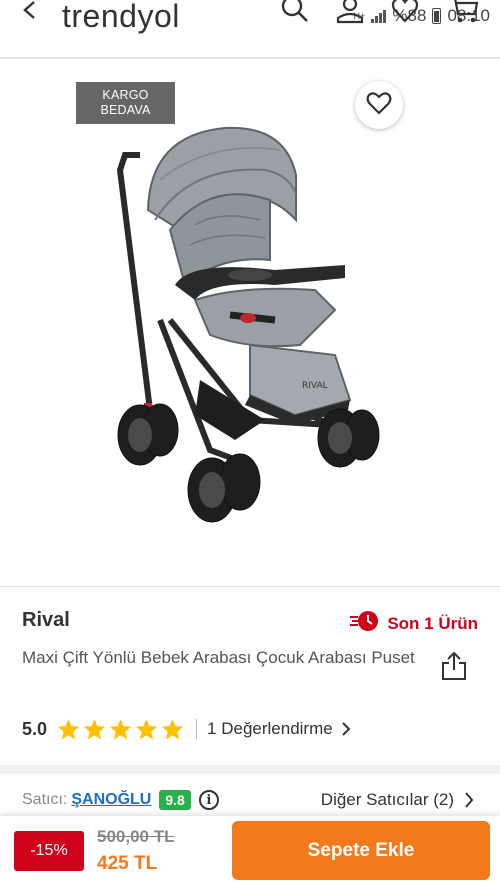 The image size is (500, 888). I want to click on other-sellers-link: Diğer Satıcılar (2), so click(397, 800).